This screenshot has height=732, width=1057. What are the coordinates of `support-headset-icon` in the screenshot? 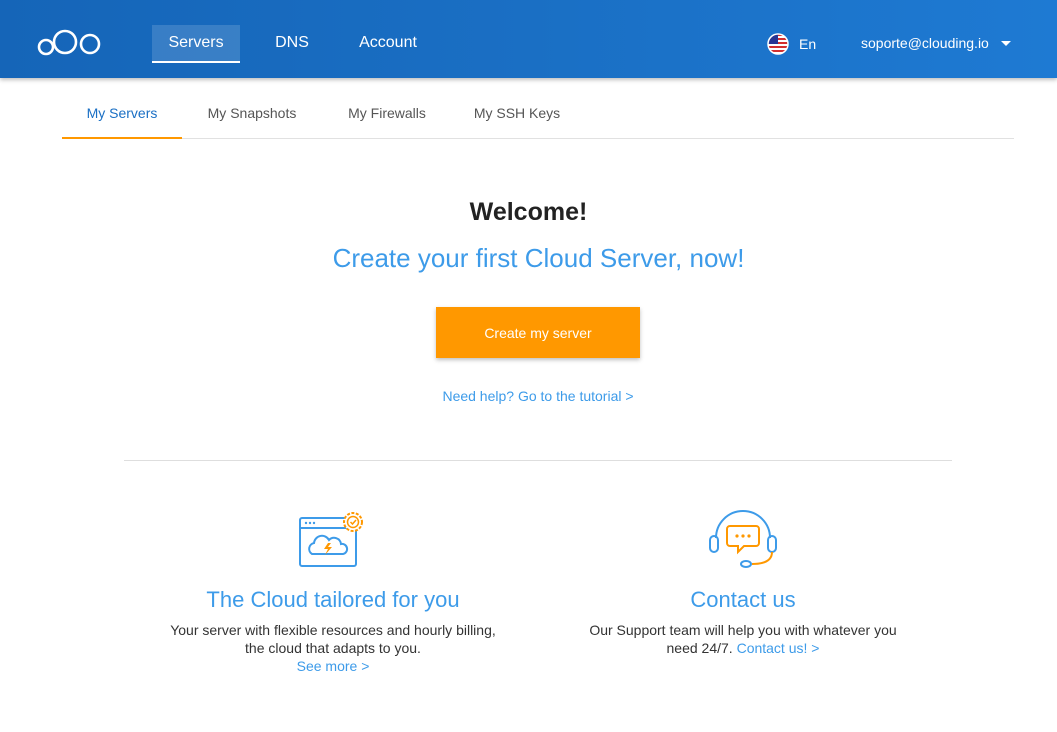 It's located at (743, 539).